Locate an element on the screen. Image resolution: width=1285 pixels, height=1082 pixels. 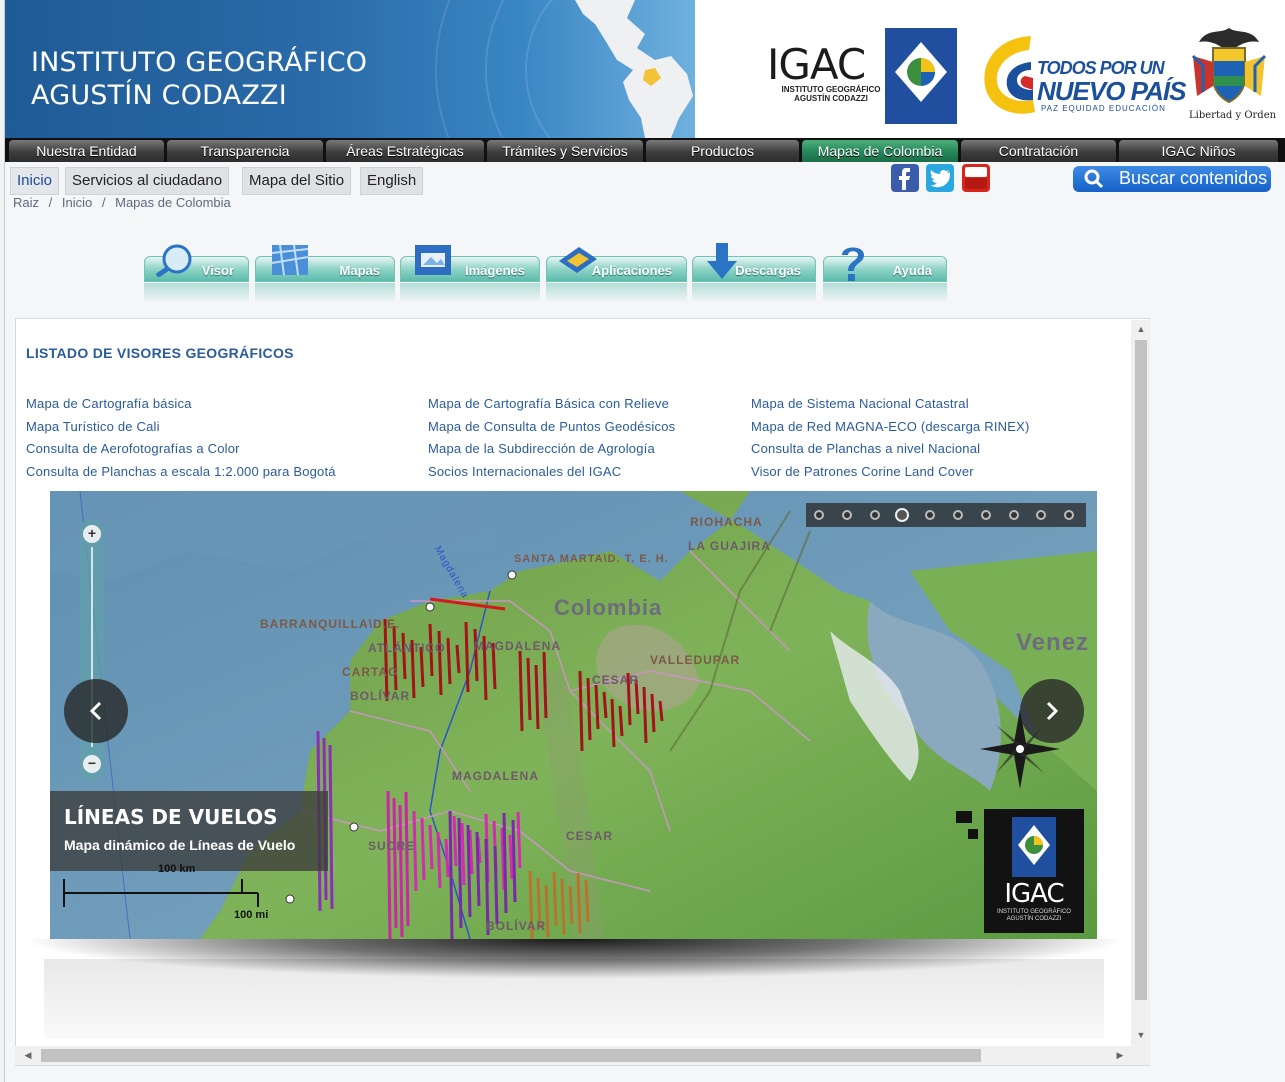
viewer-link: Mapa de Consulta de Puntos Geodésicos is located at coordinates (551, 427).